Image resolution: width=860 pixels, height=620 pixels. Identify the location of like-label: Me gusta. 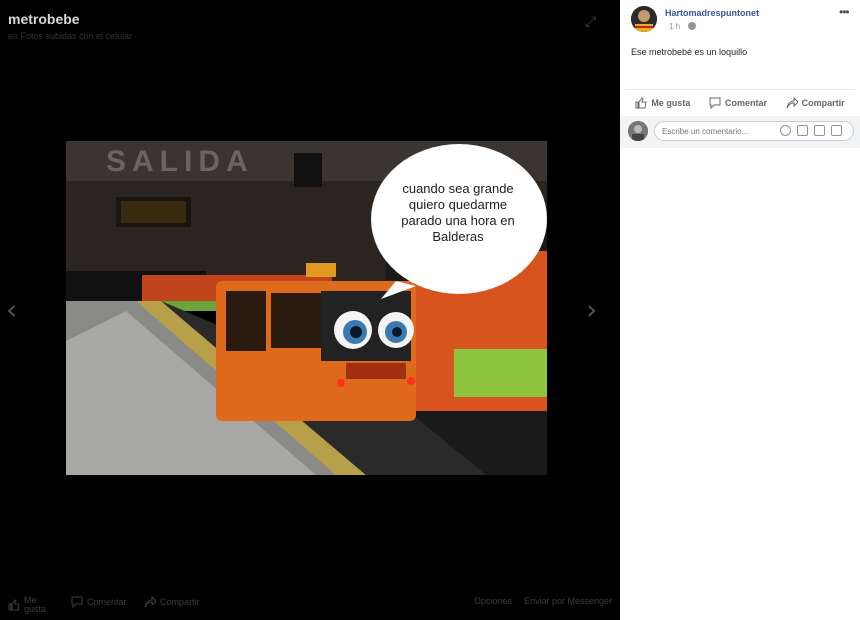
(671, 102).